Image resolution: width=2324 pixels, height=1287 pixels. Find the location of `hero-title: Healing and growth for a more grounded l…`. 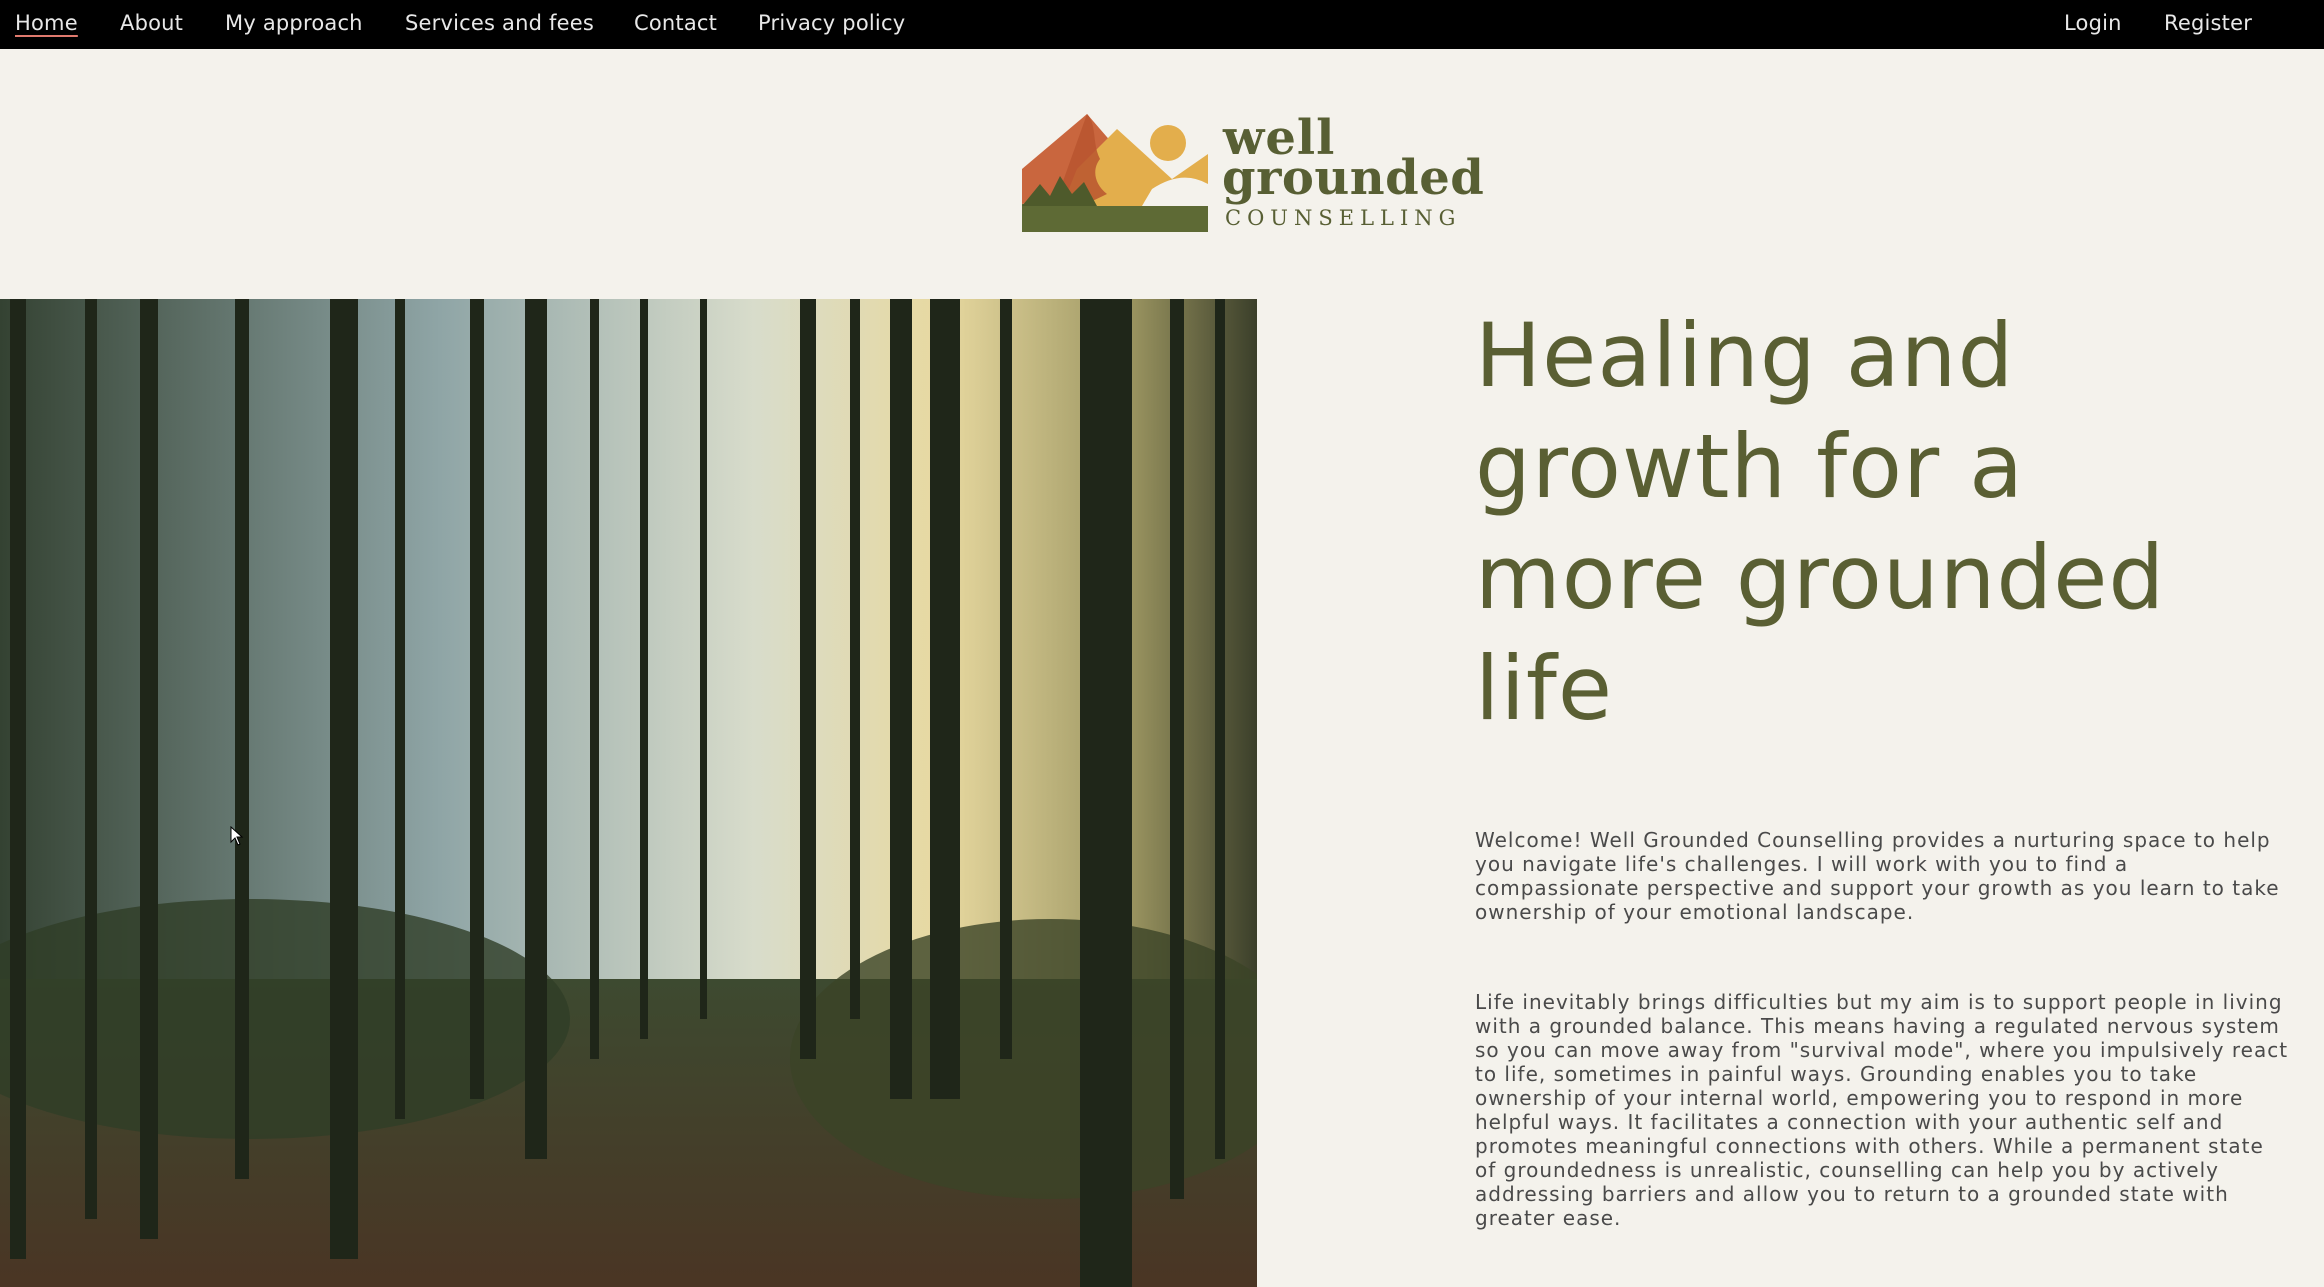

hero-title: Healing and growth for a more grounded l… is located at coordinates (1820, 522).